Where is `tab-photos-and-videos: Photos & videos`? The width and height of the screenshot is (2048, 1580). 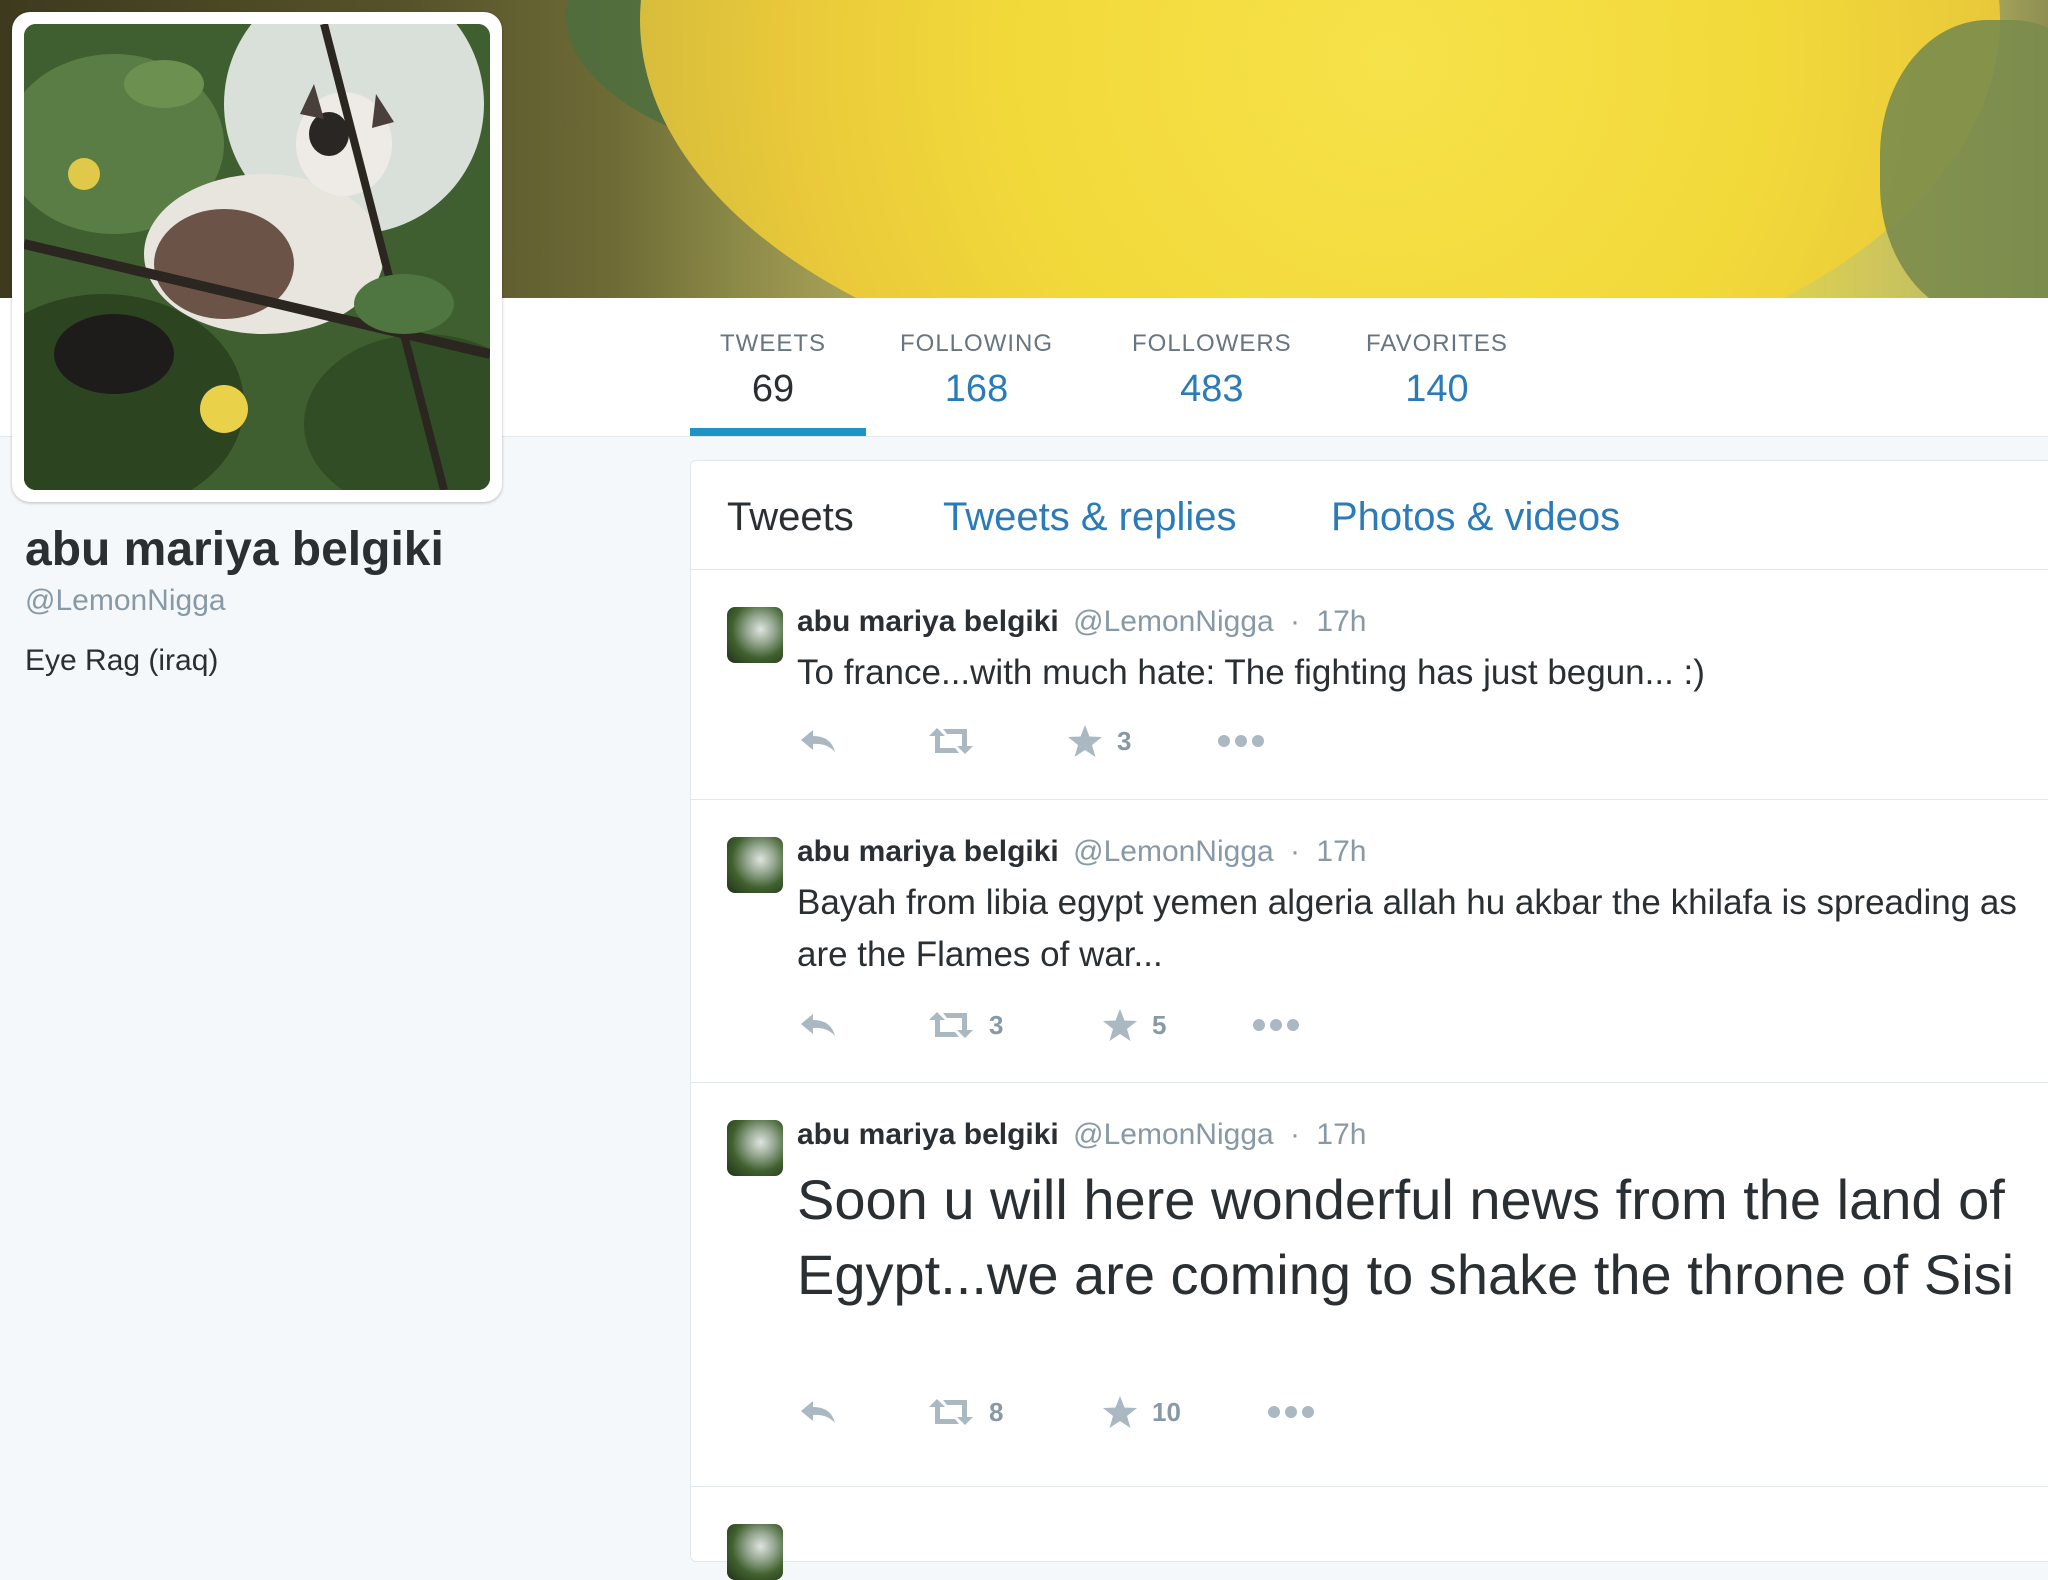
tab-photos-and-videos: Photos & videos is located at coordinates (1475, 517).